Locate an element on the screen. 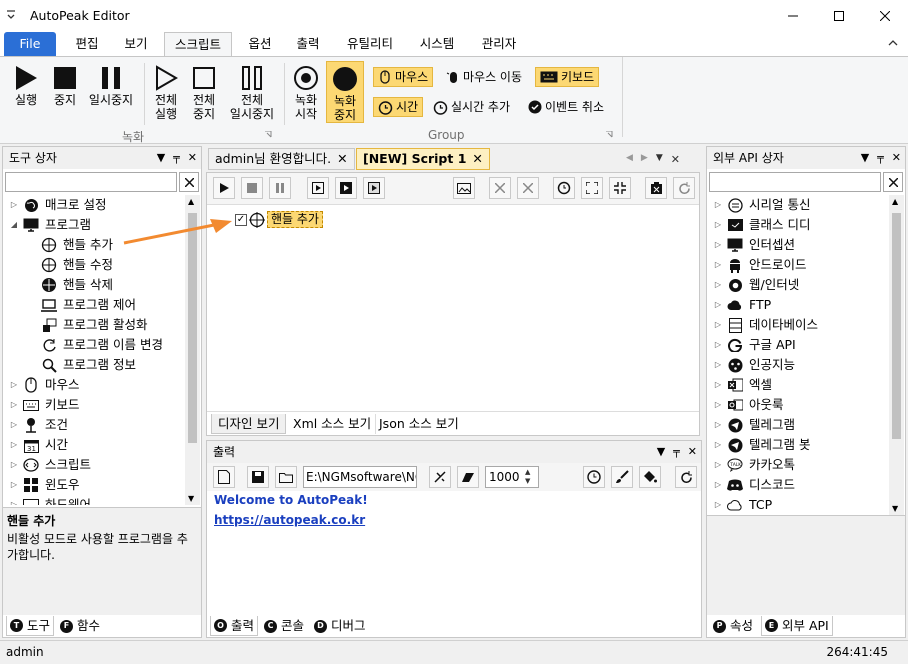 This screenshot has width=908, height=664. tab-functions: F 함수 is located at coordinates (80, 626).